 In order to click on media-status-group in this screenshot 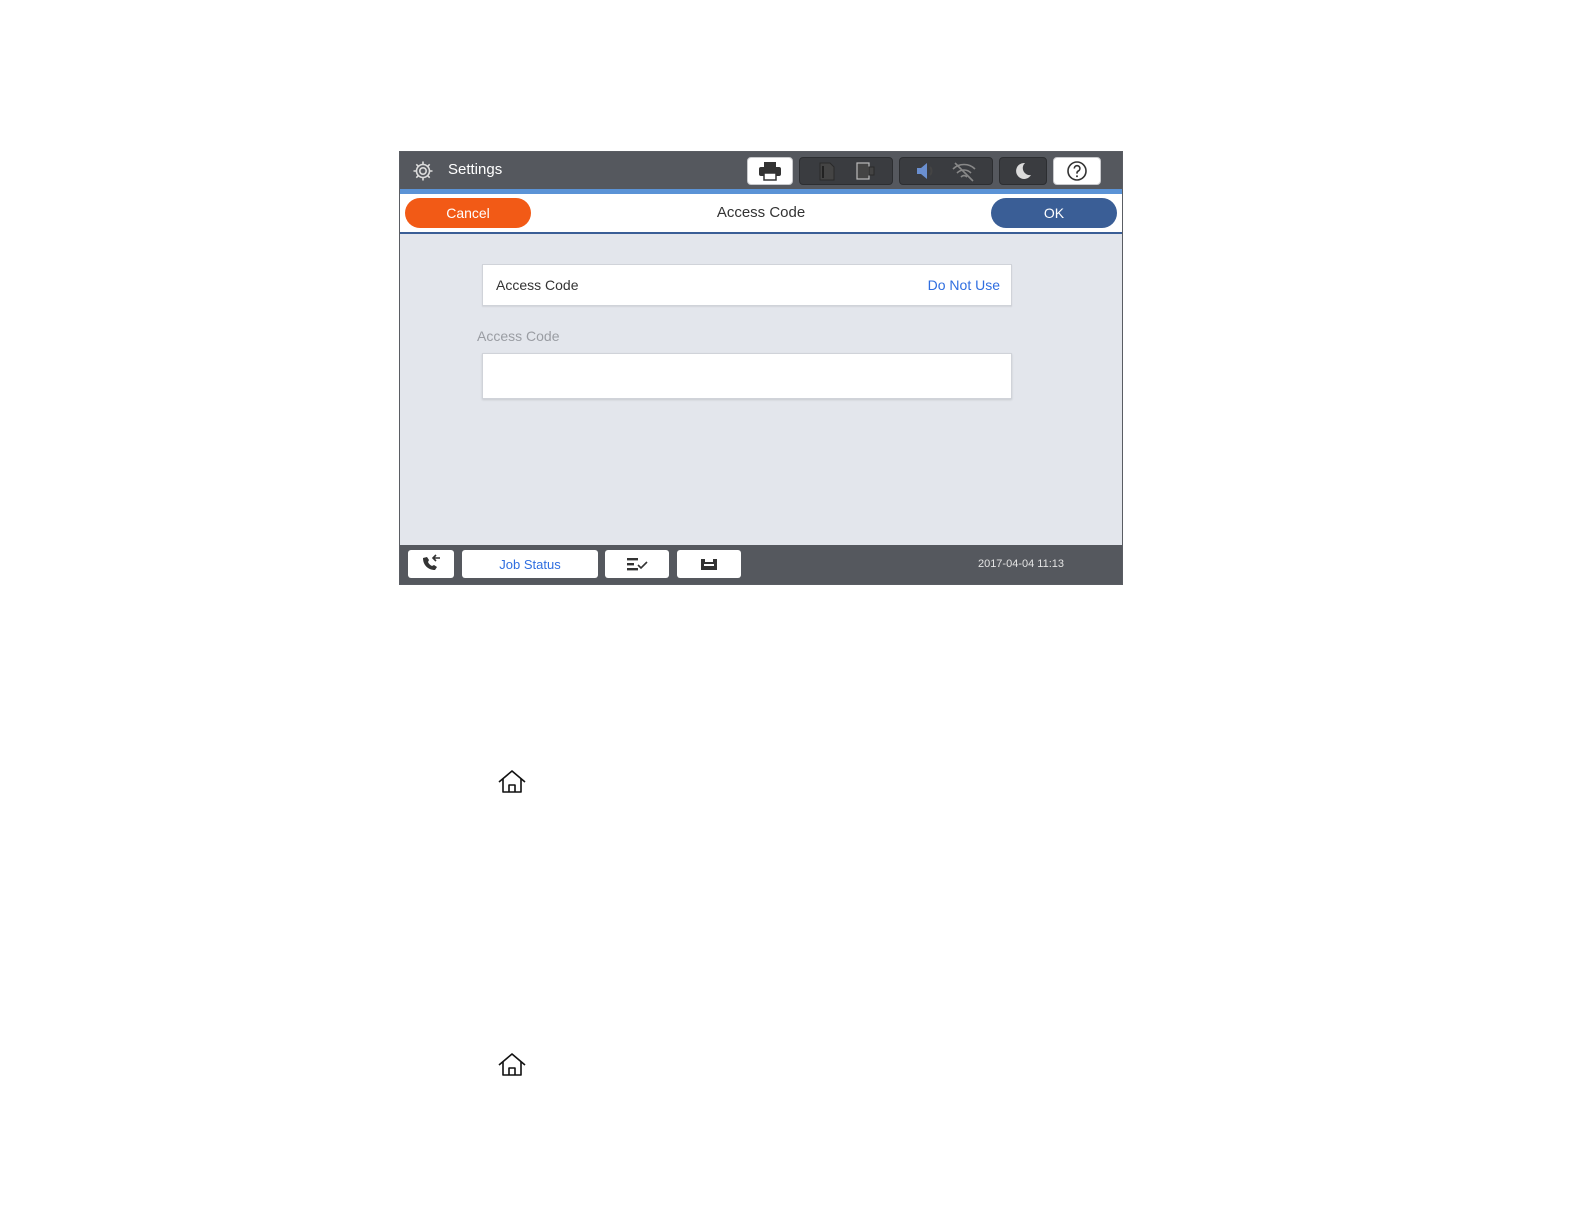, I will do `click(846, 171)`.